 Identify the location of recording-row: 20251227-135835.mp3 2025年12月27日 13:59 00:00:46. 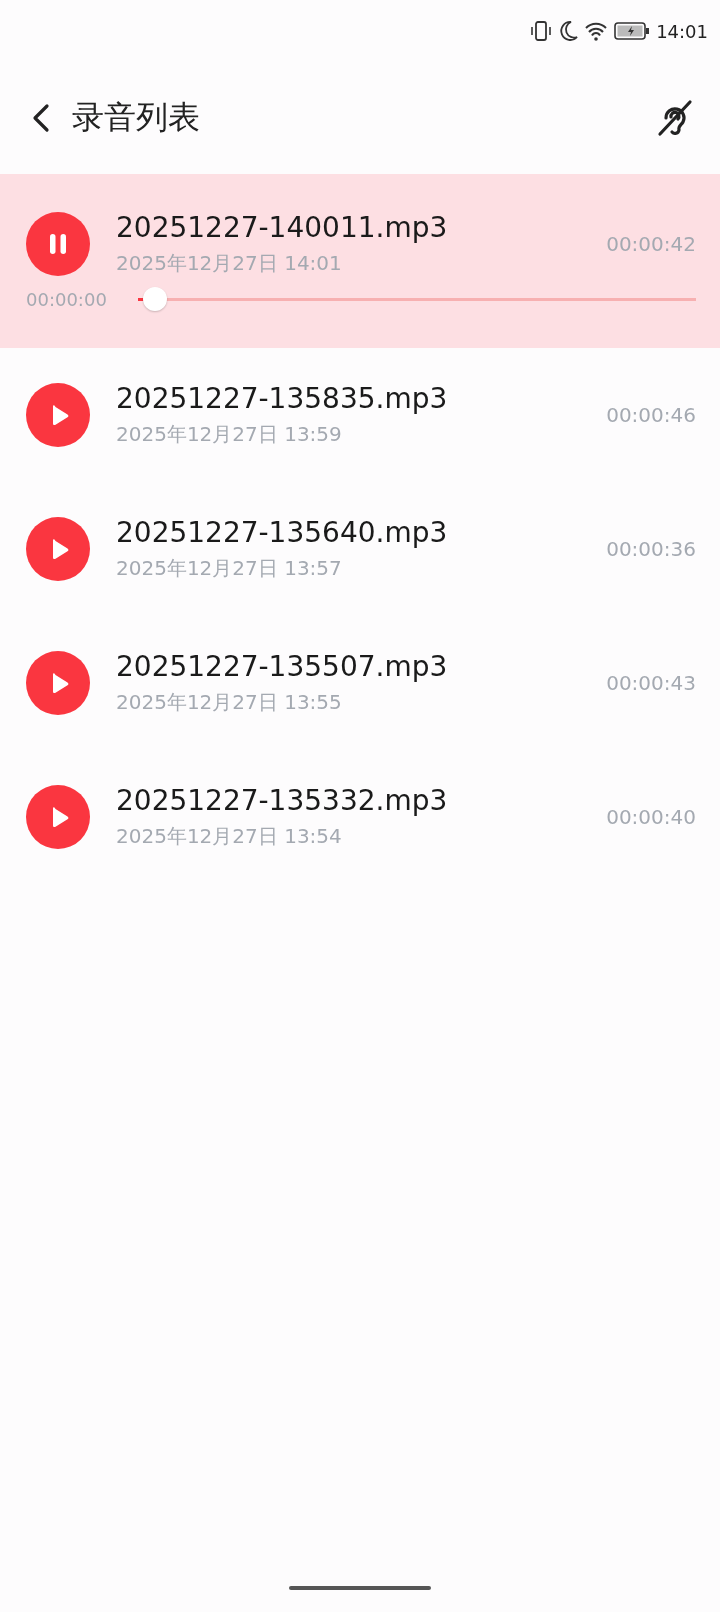
(360, 415).